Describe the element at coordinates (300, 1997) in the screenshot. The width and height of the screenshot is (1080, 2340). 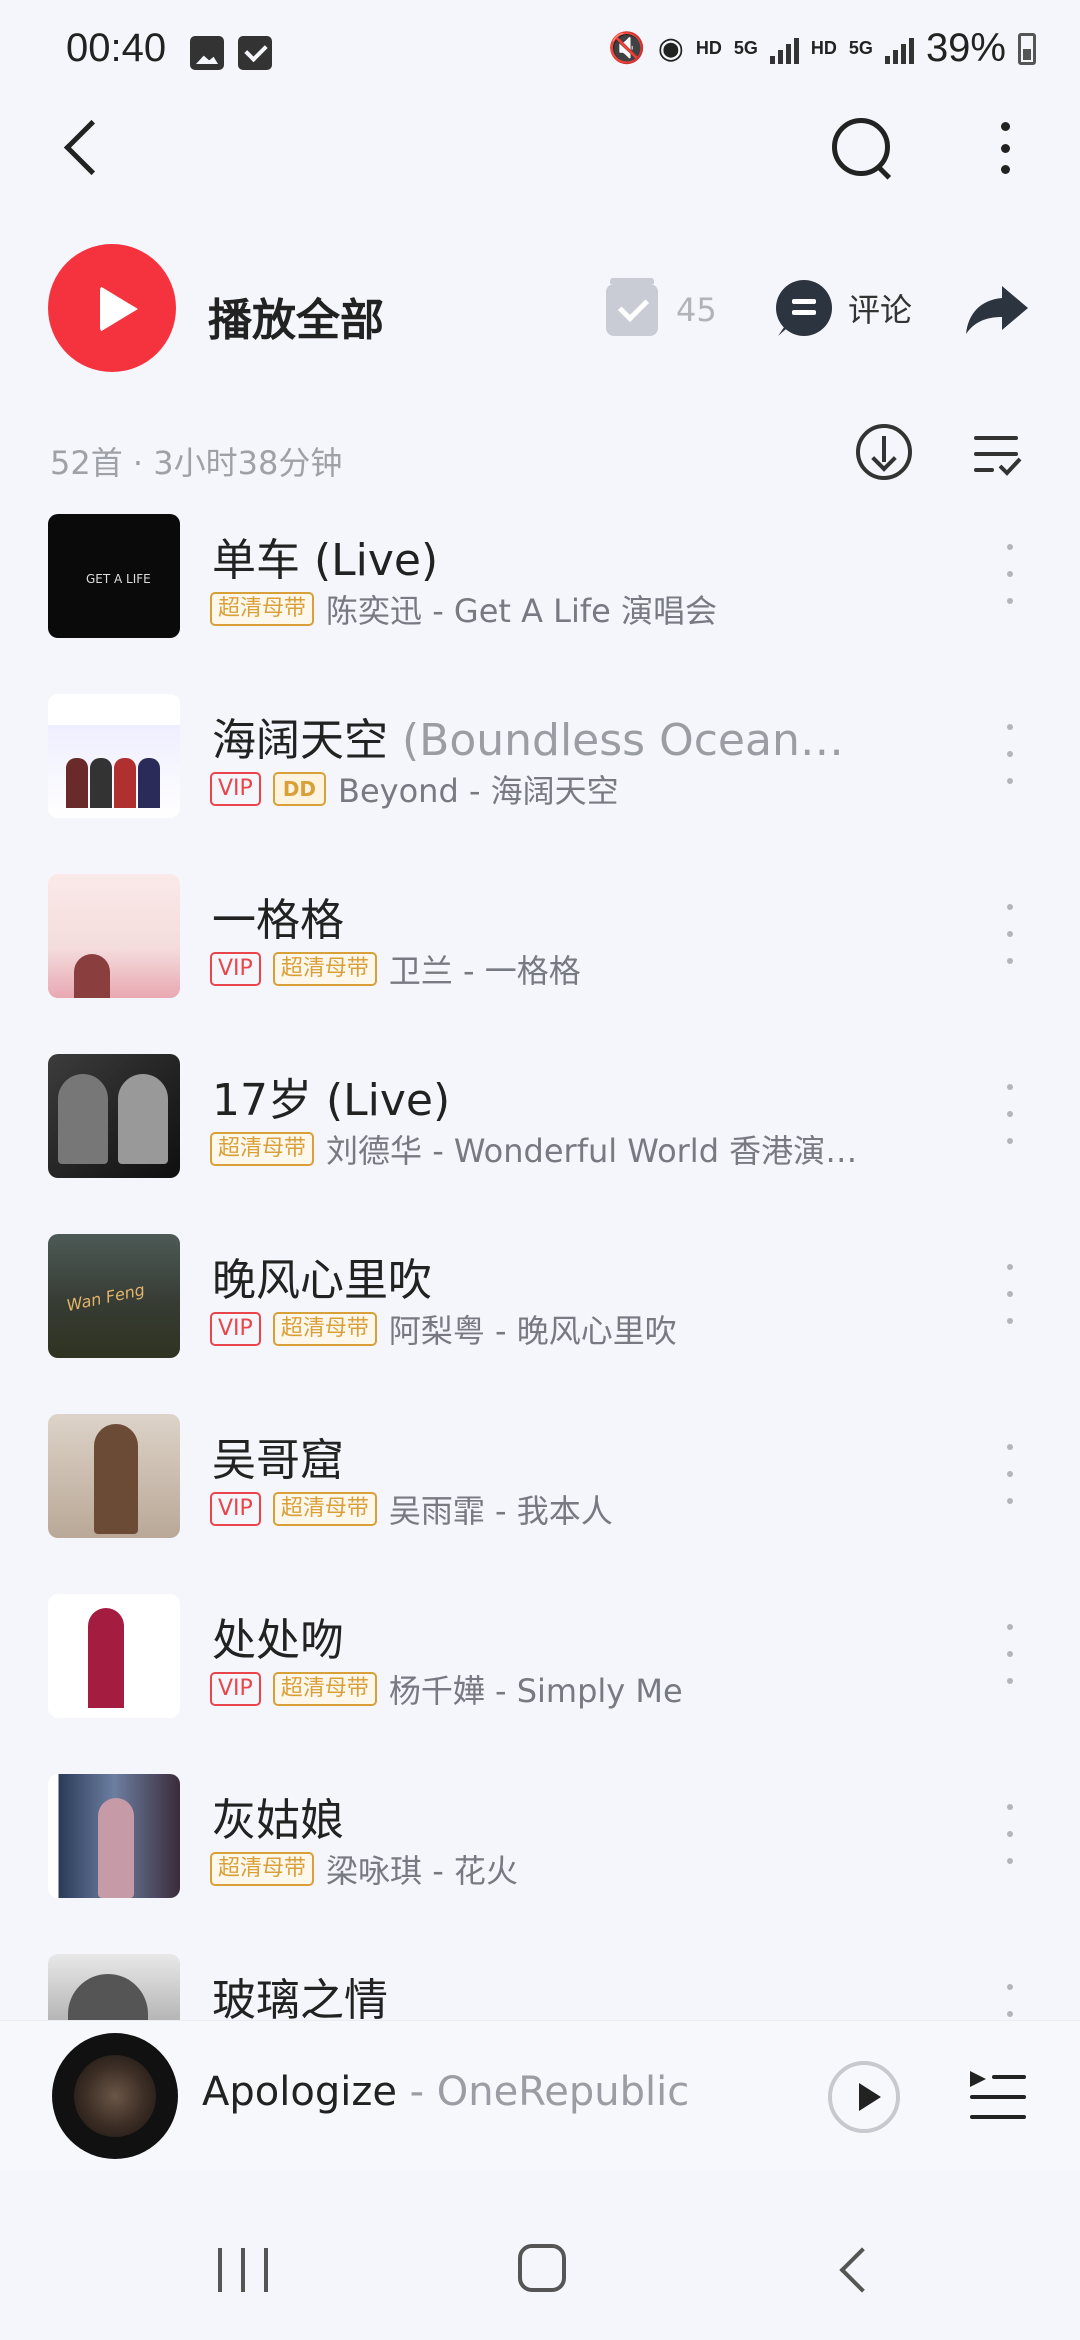
I see `song-title: 玻璃之情` at that location.